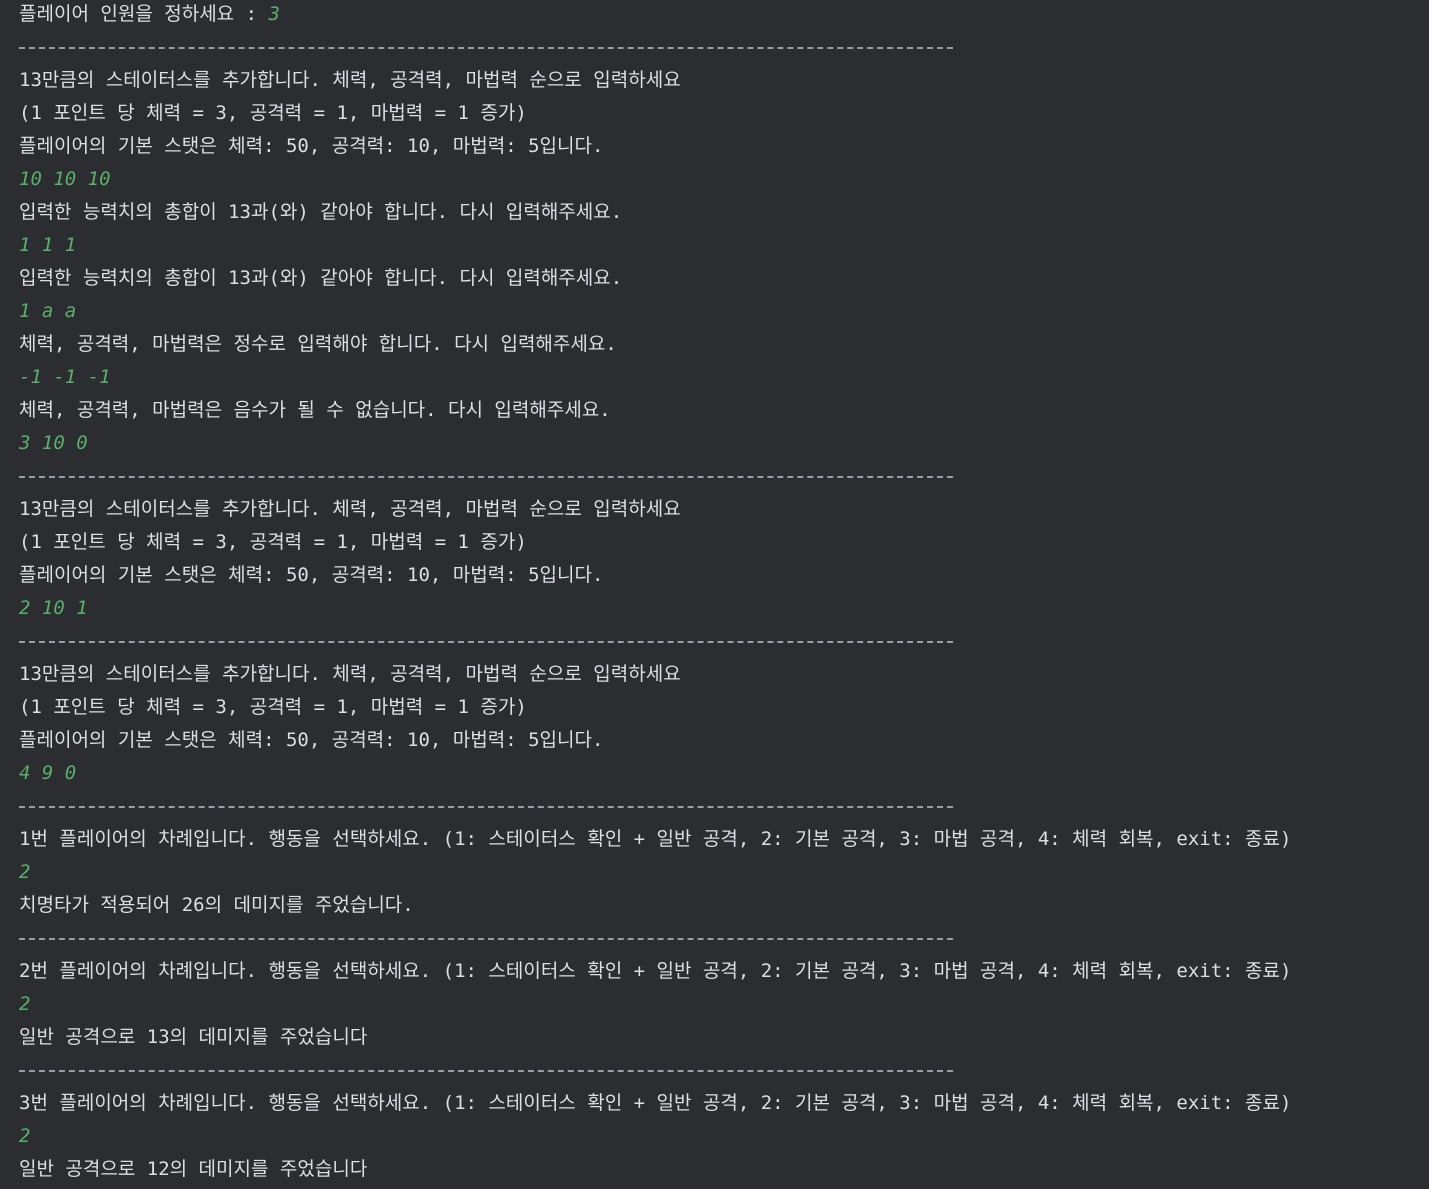 Image resolution: width=1429 pixels, height=1189 pixels. Describe the element at coordinates (144, 14) in the screenshot. I see `output-text: 플레이어 인원을 정하세요 :` at that location.